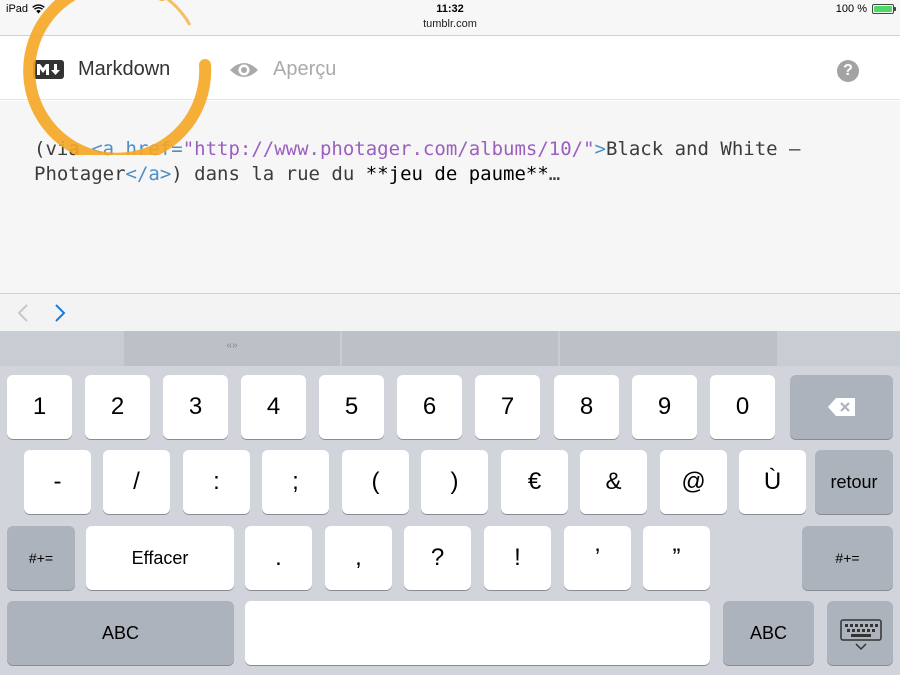 Image resolution: width=900 pixels, height=675 pixels. I want to click on url-string-token: "http://www.photager.com/albums/10/", so click(388, 149).